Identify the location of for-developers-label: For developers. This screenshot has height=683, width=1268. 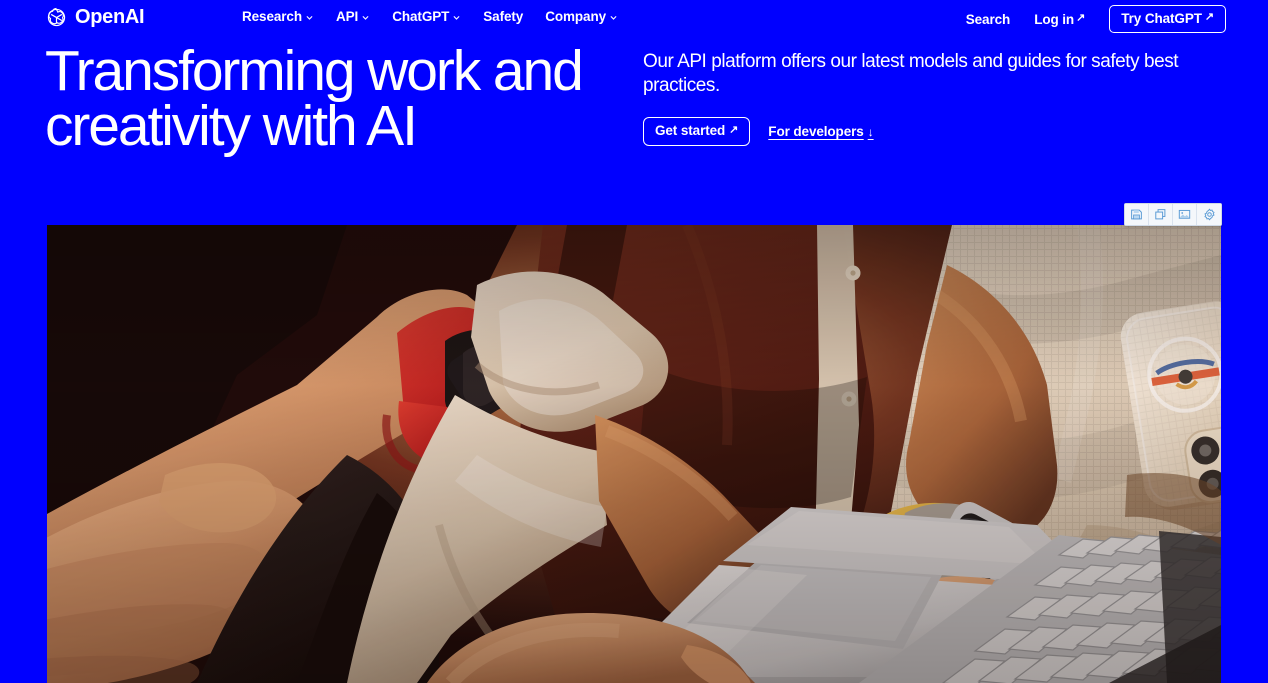
(816, 131).